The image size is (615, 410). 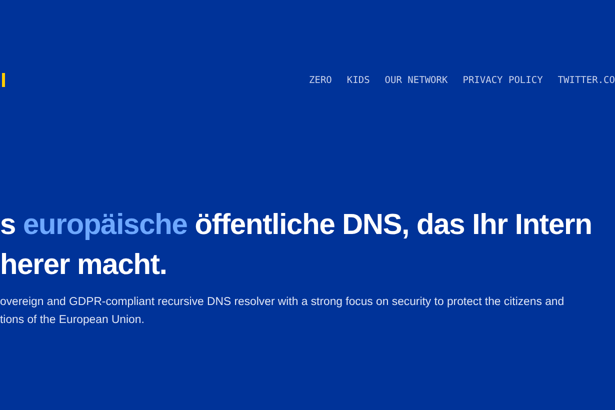 I want to click on description-text: tions of the European Union., so click(x=73, y=320).